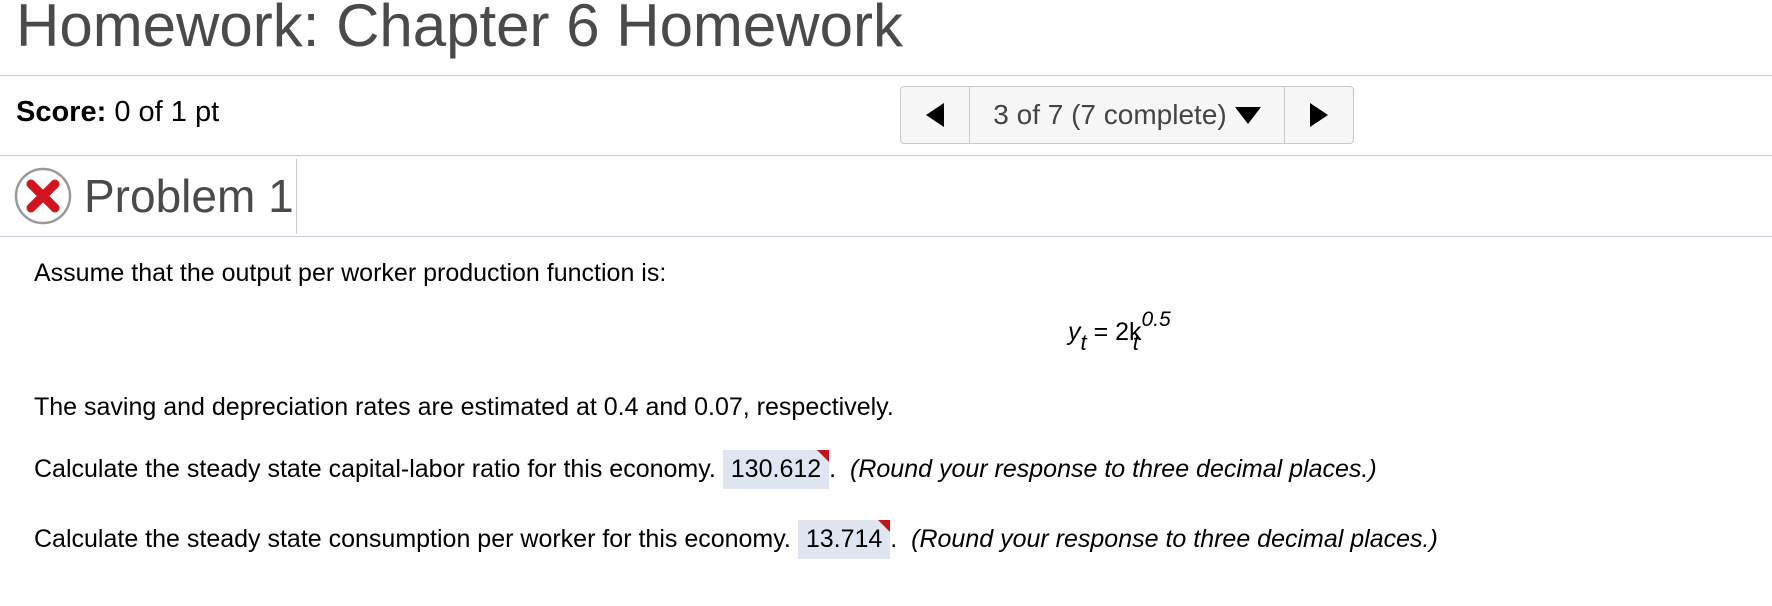 Image resolution: width=1772 pixels, height=606 pixels. I want to click on triangle-right-icon, so click(1319, 115).